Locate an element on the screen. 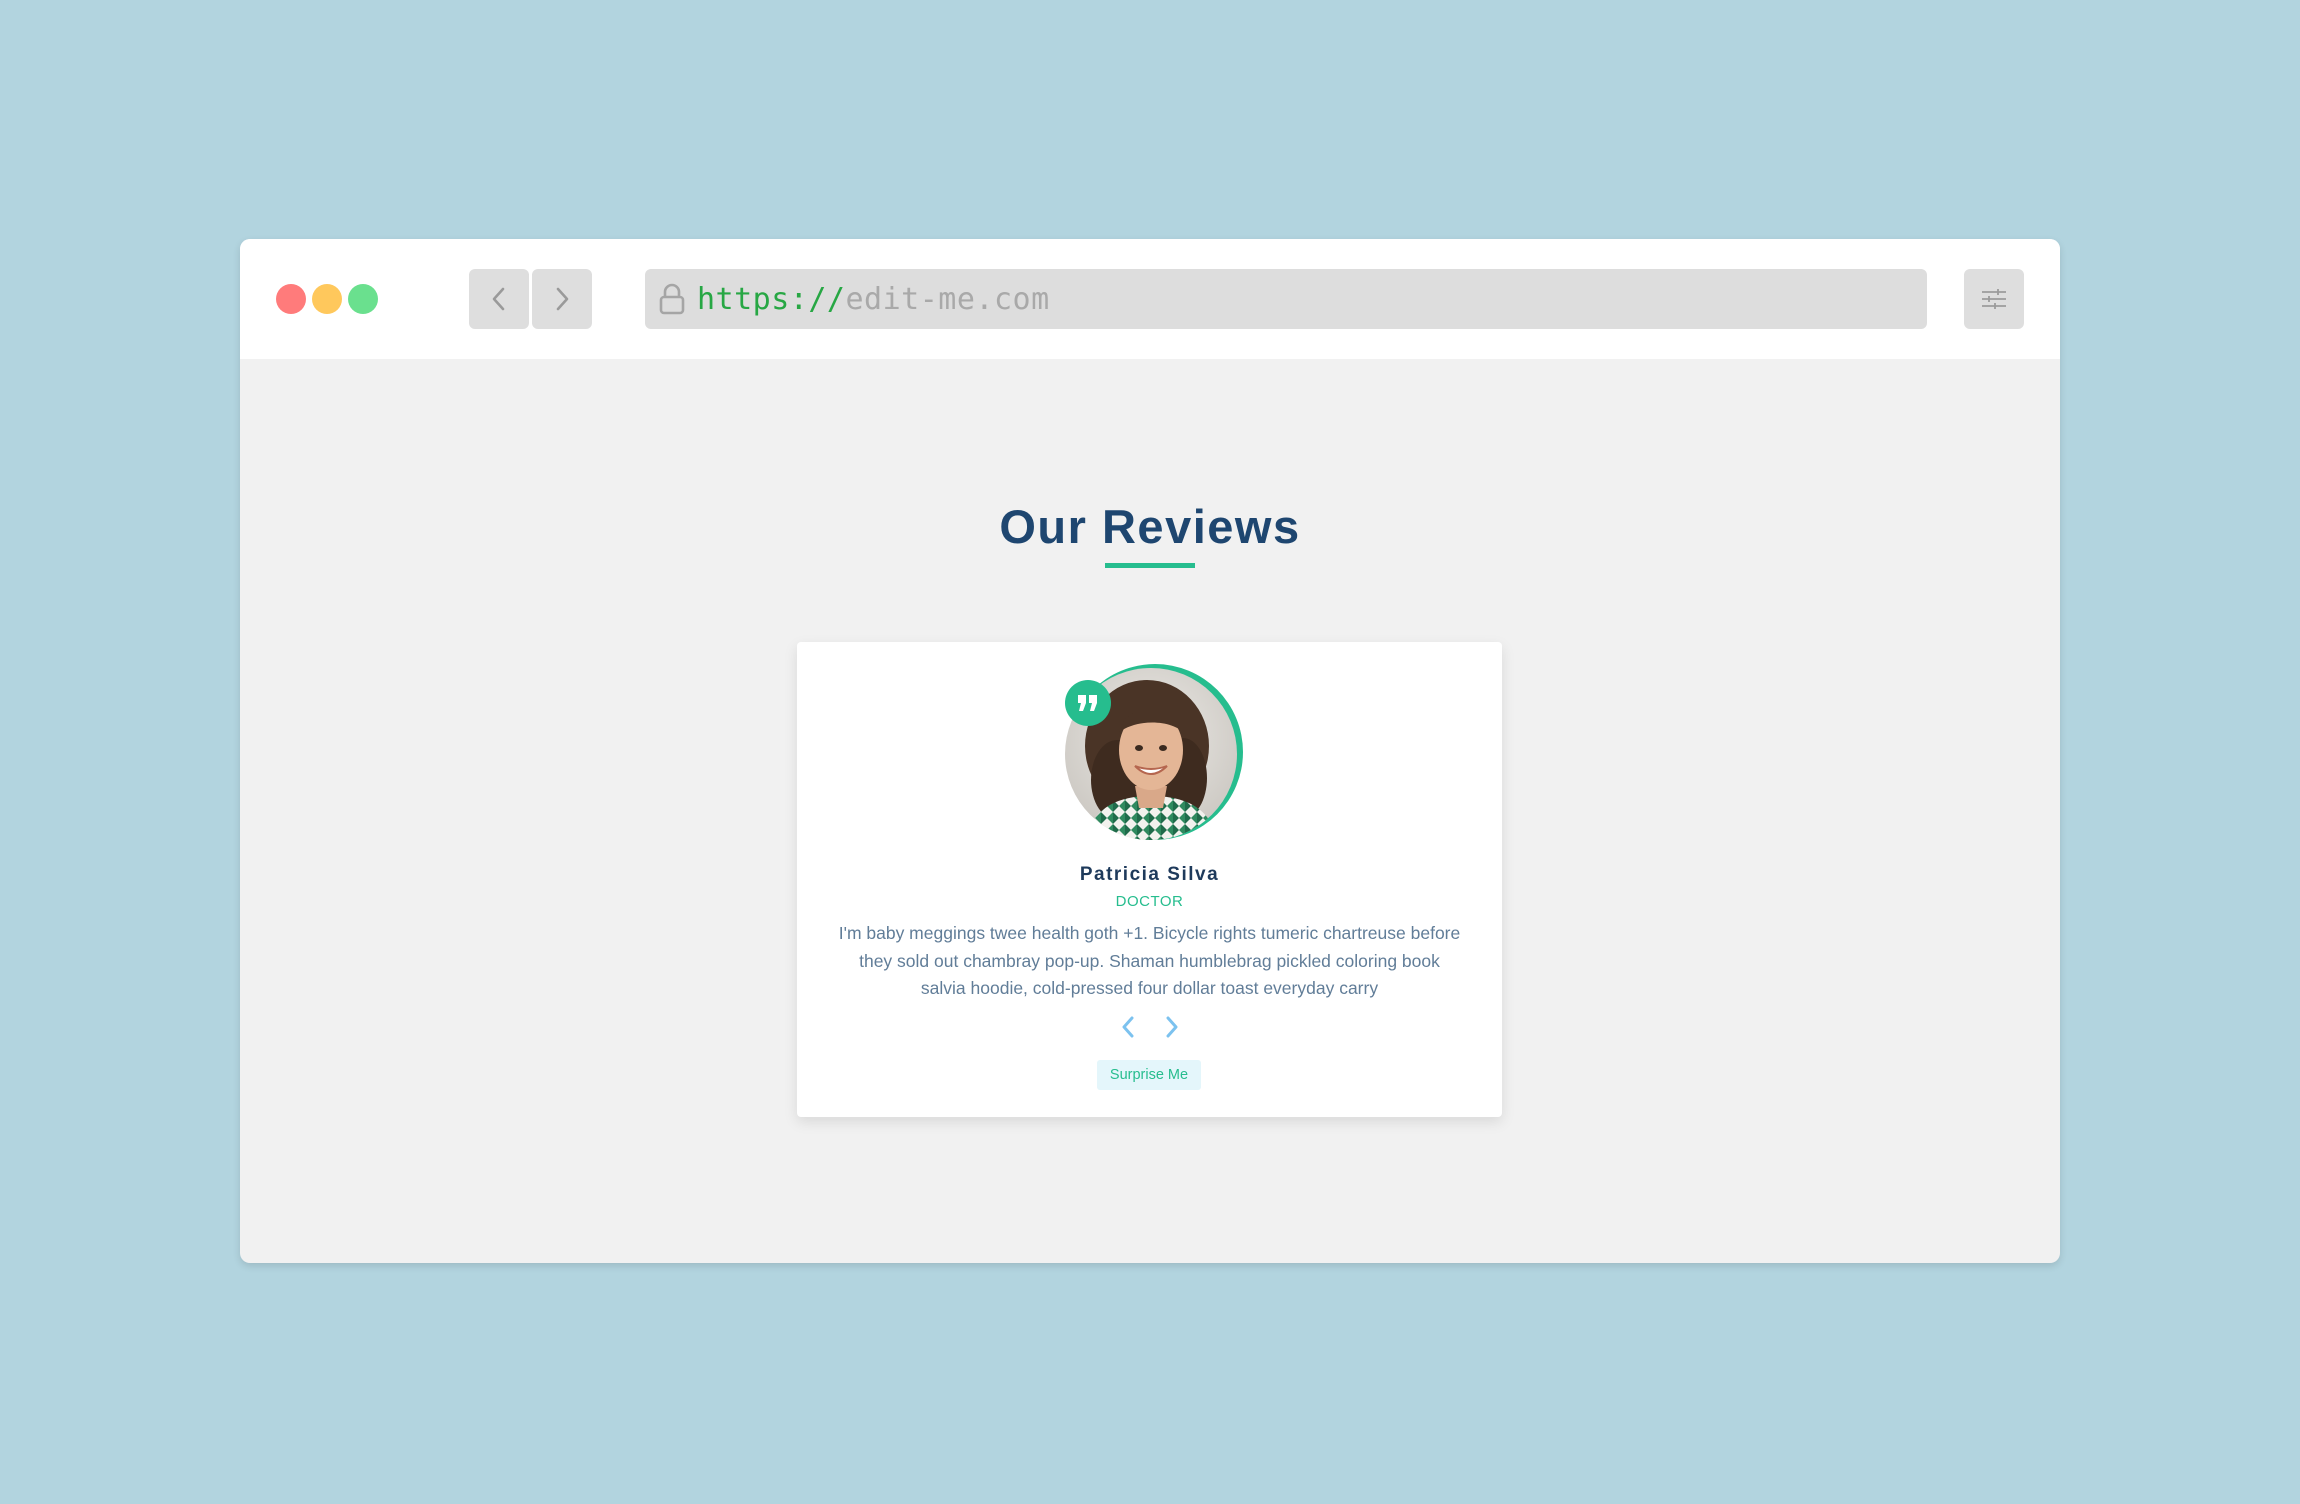  close-window-button is located at coordinates (291, 299).